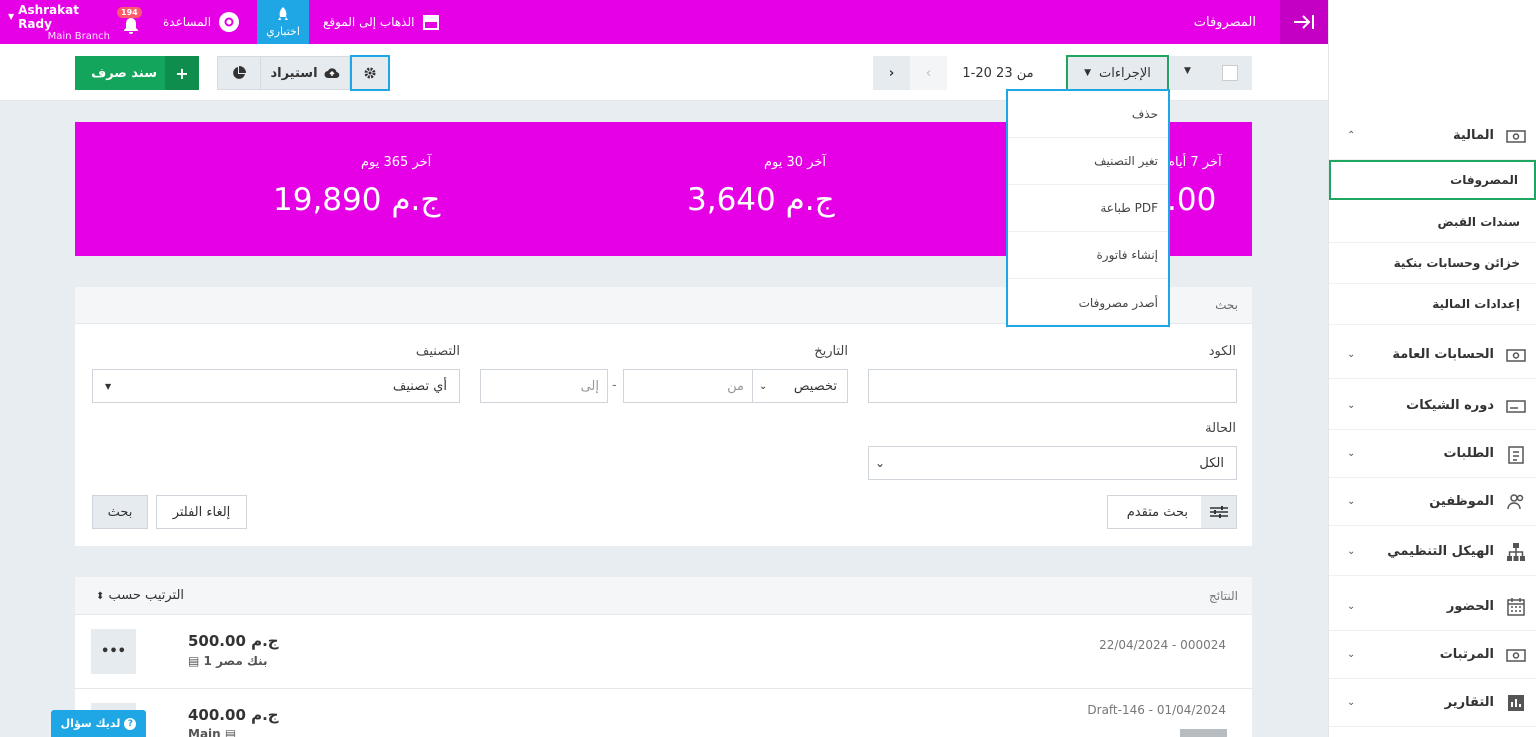 The width and height of the screenshot is (1536, 737). I want to click on status-select: ⌄ الكل, so click(1052, 463).